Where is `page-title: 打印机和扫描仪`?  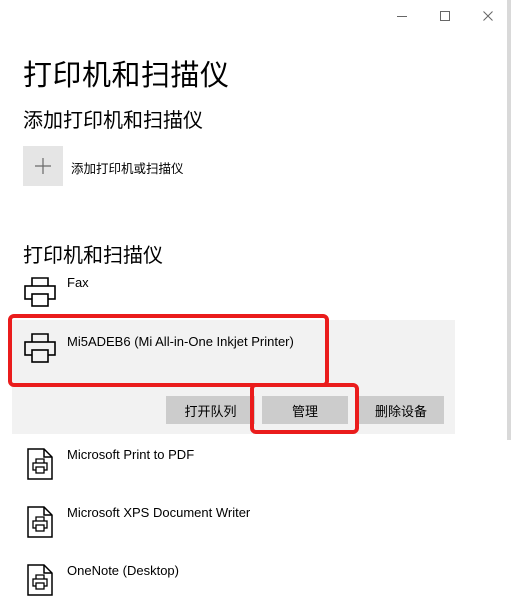
page-title: 打印机和扫描仪 is located at coordinates (126, 76).